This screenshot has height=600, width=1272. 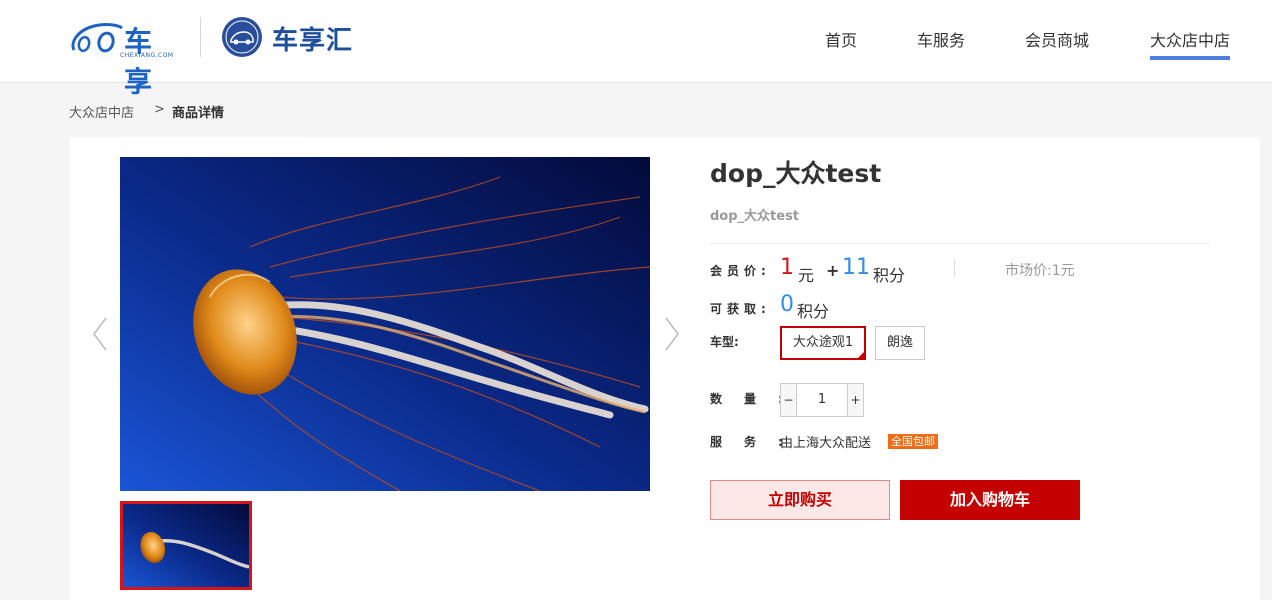 What do you see at coordinates (147, 55) in the screenshot?
I see `chexiang-logo-domain: CHEXIANG.COM` at bounding box center [147, 55].